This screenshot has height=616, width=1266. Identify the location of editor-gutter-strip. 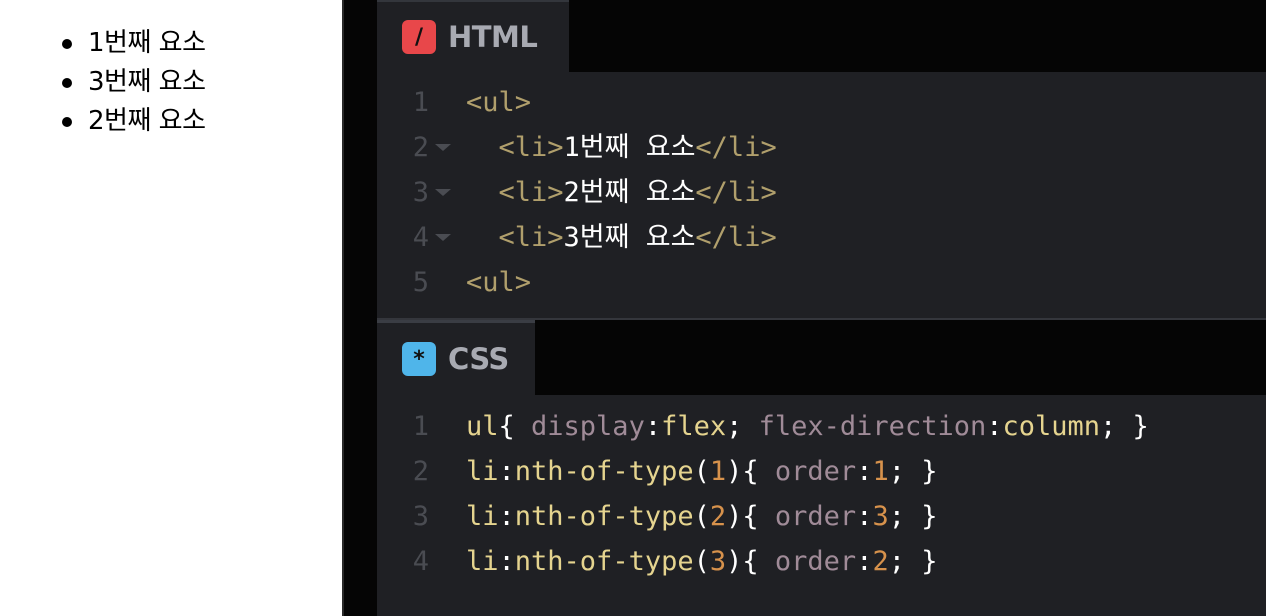
(360, 308).